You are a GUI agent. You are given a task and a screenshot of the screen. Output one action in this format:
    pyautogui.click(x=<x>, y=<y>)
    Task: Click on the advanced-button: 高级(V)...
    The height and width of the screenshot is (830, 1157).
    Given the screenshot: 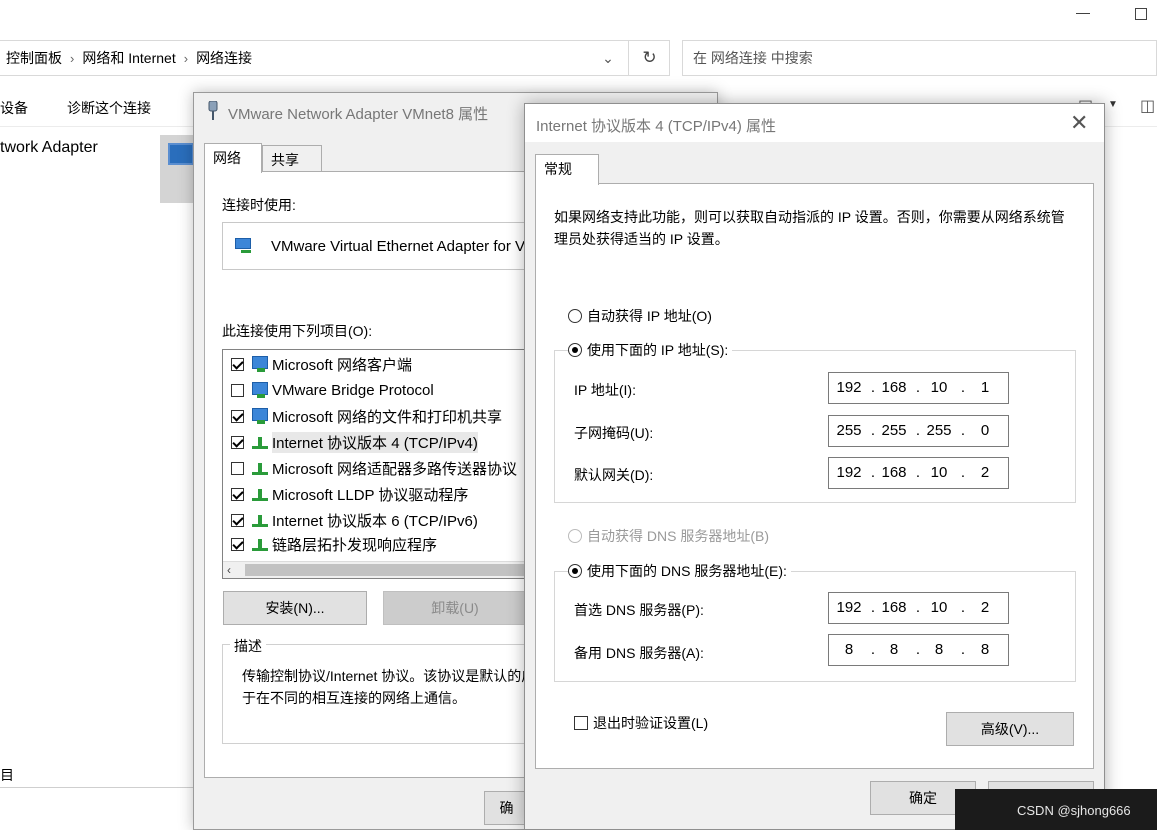 What is the action you would take?
    pyautogui.click(x=1010, y=729)
    